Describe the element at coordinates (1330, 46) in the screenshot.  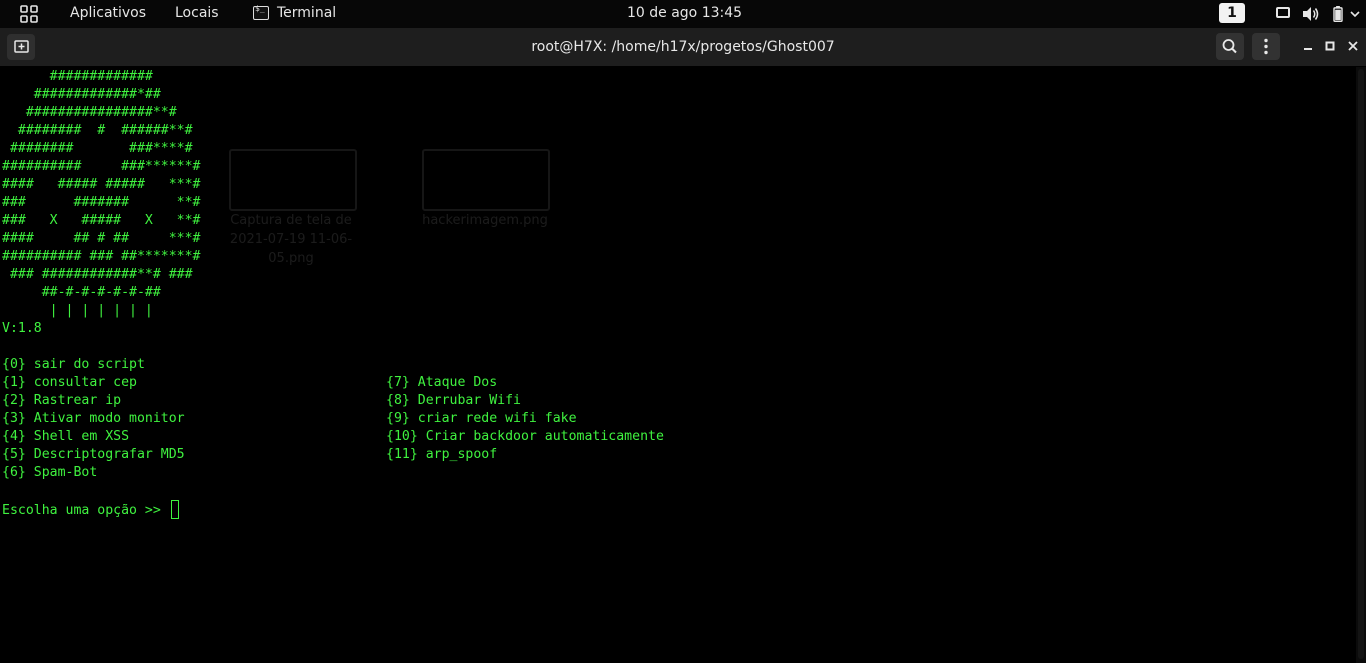
I see `maximize-icon` at that location.